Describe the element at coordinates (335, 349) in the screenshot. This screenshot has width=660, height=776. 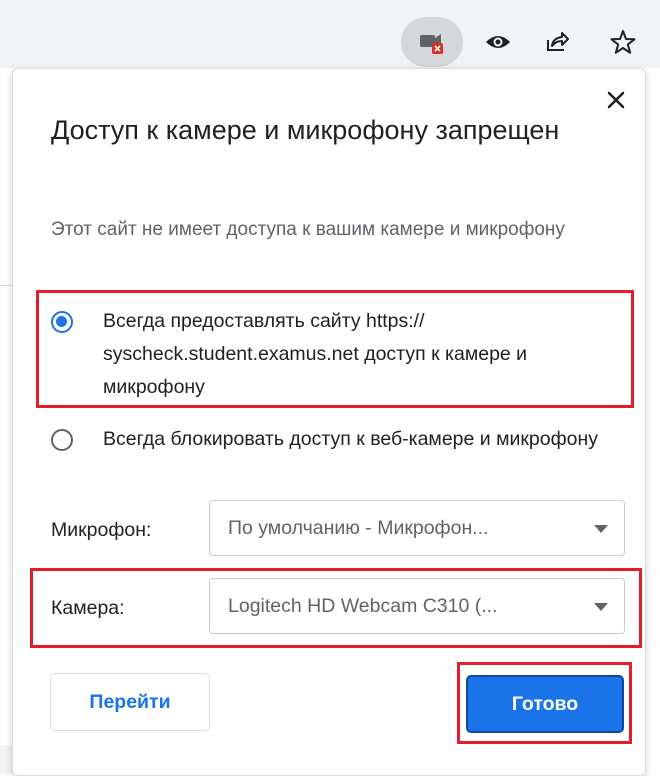
I see `highlight-allow-option` at that location.